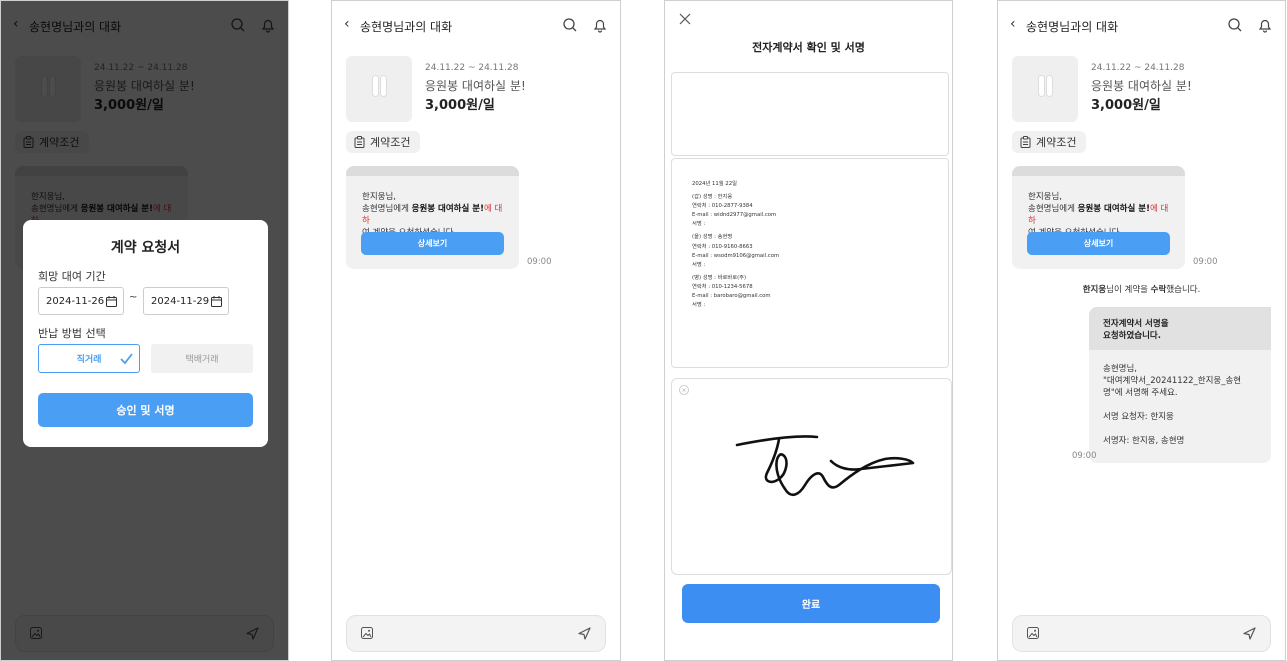 The width and height of the screenshot is (1287, 661). What do you see at coordinates (72, 333) in the screenshot?
I see `return-method-label: 반납 방법 선택` at bounding box center [72, 333].